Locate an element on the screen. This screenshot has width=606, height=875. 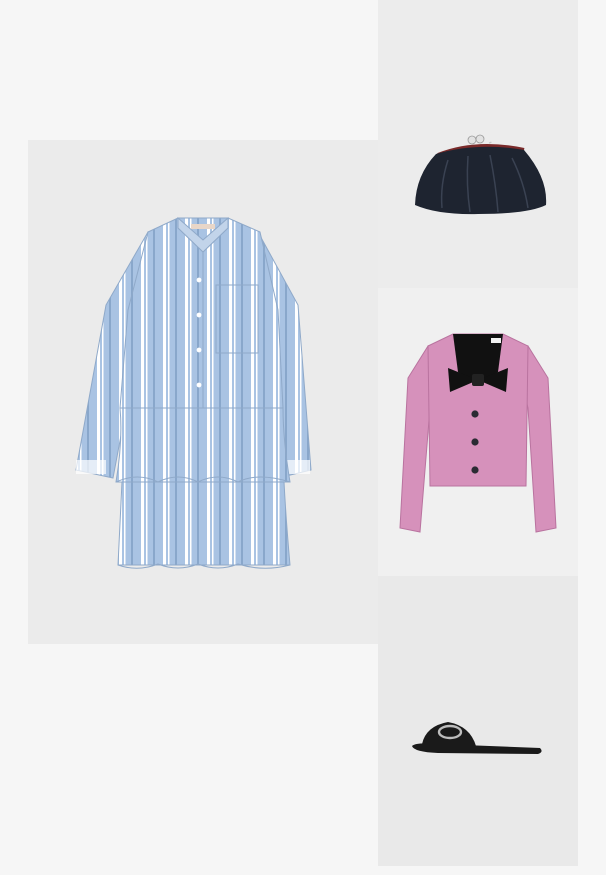
product-tile-bag is located at coordinates (478, 144).